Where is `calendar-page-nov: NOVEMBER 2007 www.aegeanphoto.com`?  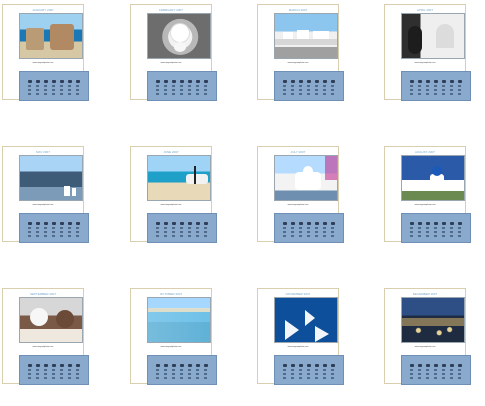
calendar-page-nov: NOVEMBER 2007 www.aegeanphoto.com is located at coordinates (300, 336).